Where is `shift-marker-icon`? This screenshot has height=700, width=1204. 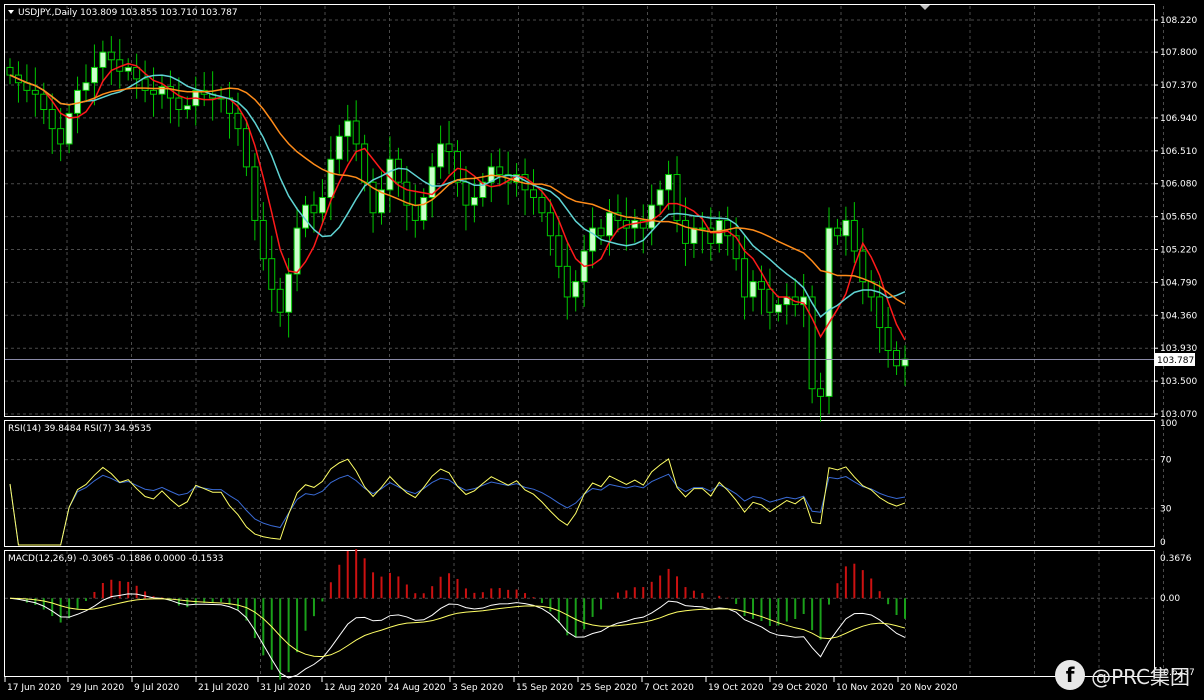 shift-marker-icon is located at coordinates (925, 7).